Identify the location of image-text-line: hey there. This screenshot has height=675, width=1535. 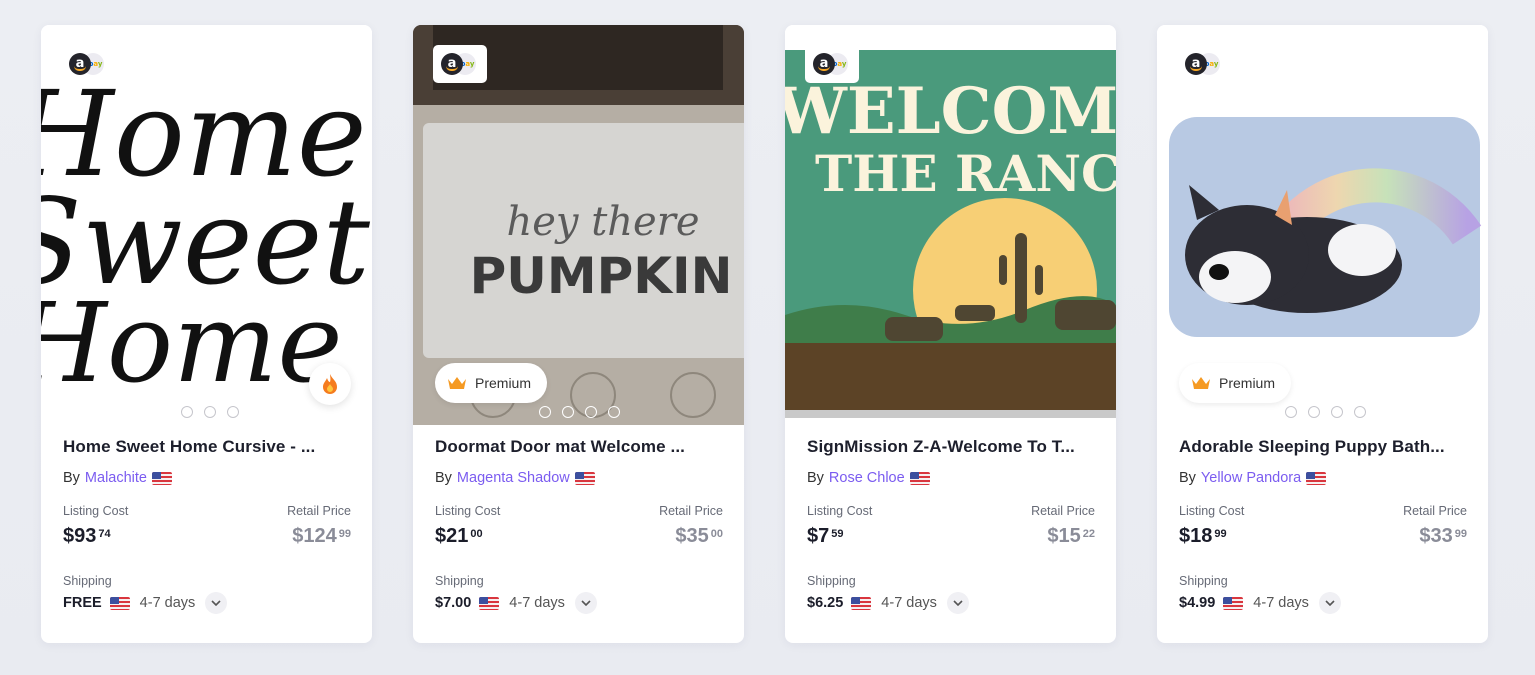
(602, 222).